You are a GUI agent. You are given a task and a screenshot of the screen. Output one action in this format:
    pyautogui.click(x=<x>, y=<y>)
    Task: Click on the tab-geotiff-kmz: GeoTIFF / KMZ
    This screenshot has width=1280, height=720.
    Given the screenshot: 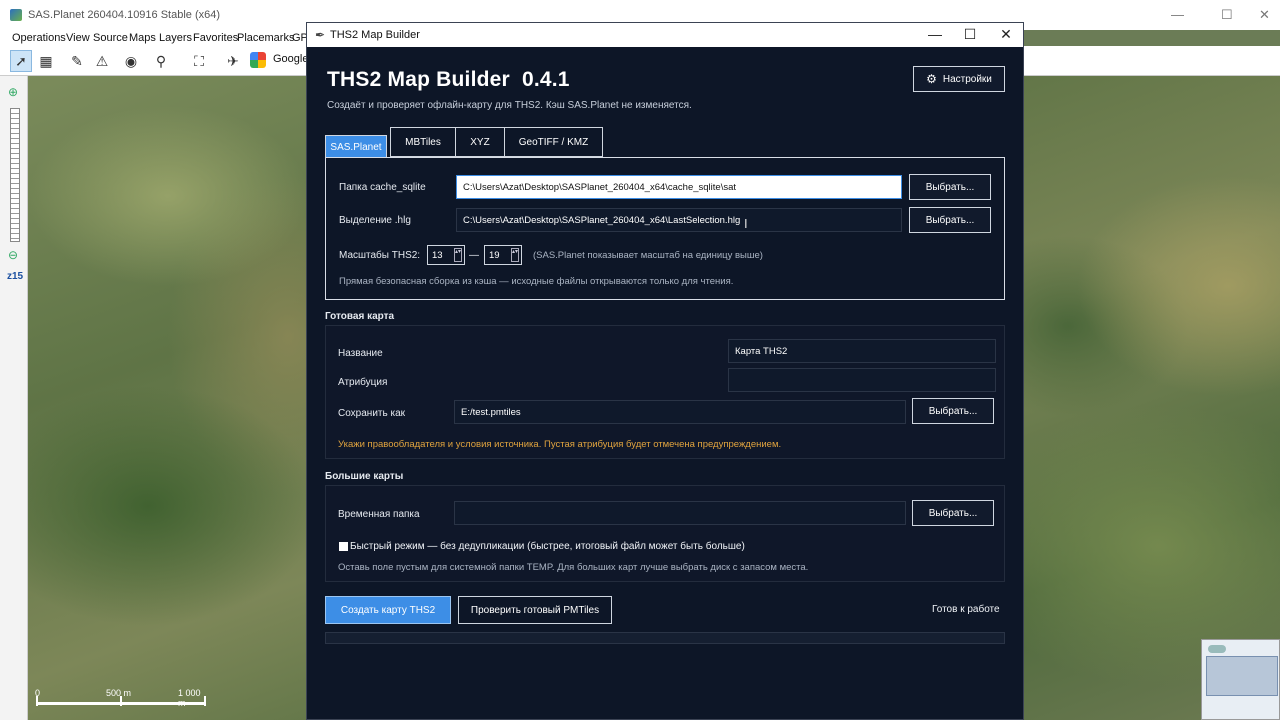 What is the action you would take?
    pyautogui.click(x=553, y=142)
    